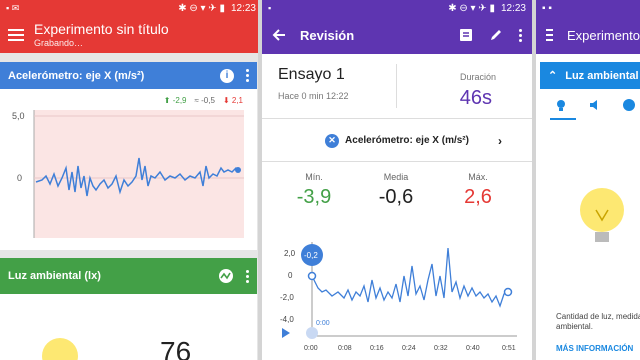  I want to click on app-bar: Experimento, so click(588, 35).